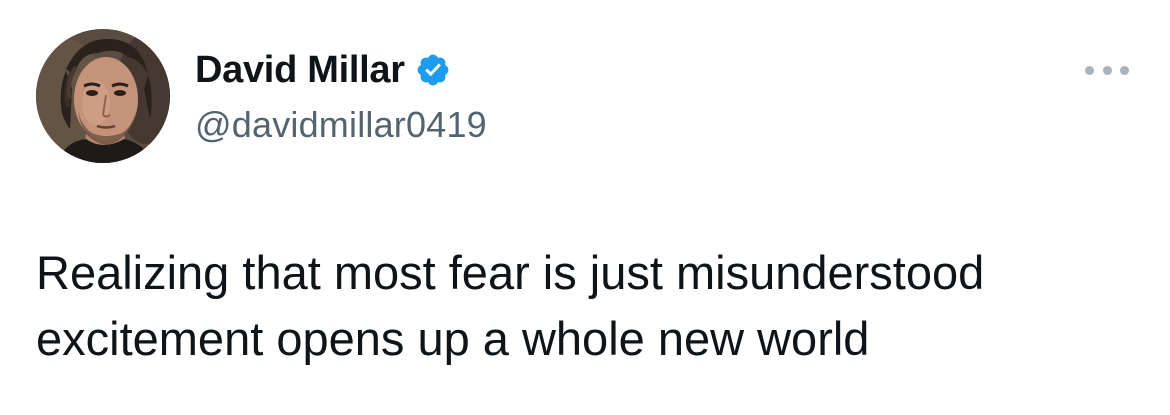  What do you see at coordinates (453, 338) in the screenshot?
I see `tweet-text-line-2: excitement opens up a whole new world` at bounding box center [453, 338].